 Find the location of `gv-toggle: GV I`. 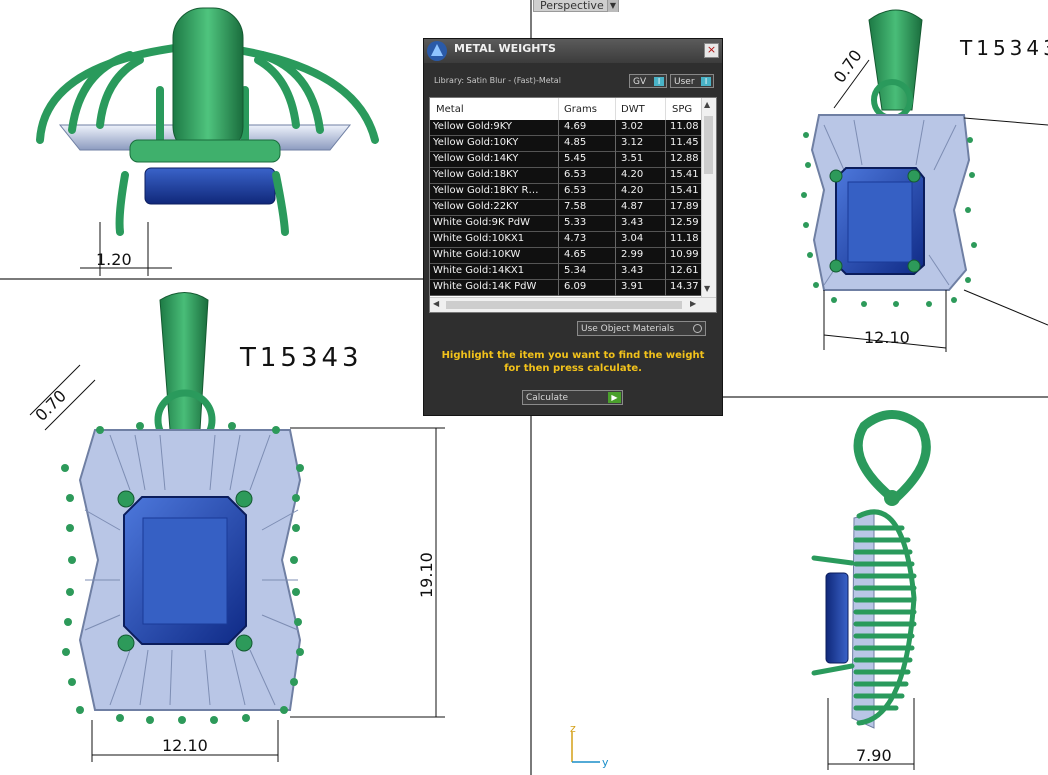

gv-toggle: GV I is located at coordinates (648, 81).